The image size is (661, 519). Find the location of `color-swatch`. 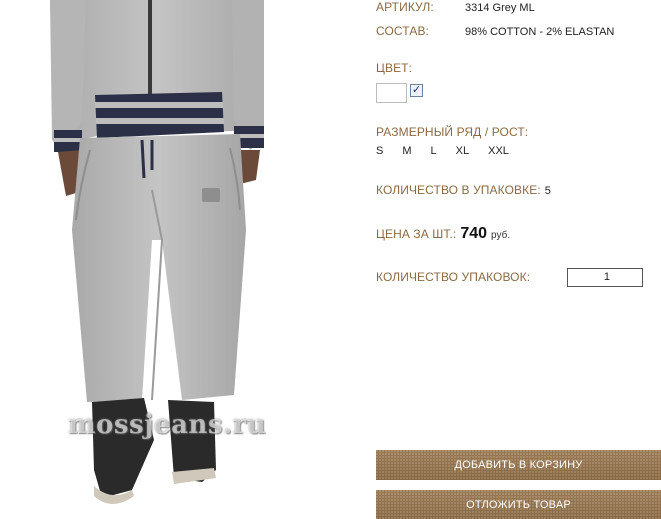

color-swatch is located at coordinates (391, 93).